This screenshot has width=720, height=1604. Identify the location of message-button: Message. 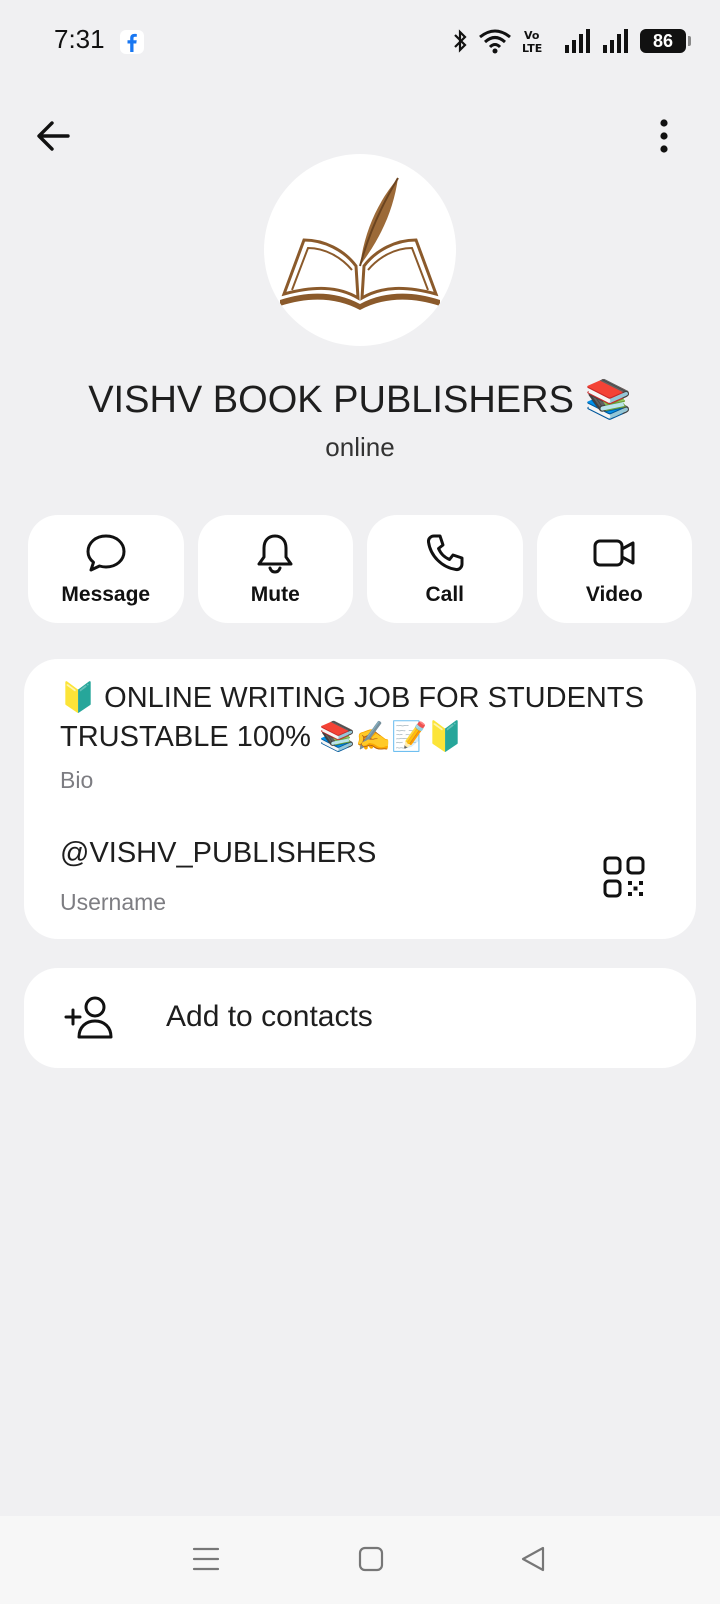
(106, 569).